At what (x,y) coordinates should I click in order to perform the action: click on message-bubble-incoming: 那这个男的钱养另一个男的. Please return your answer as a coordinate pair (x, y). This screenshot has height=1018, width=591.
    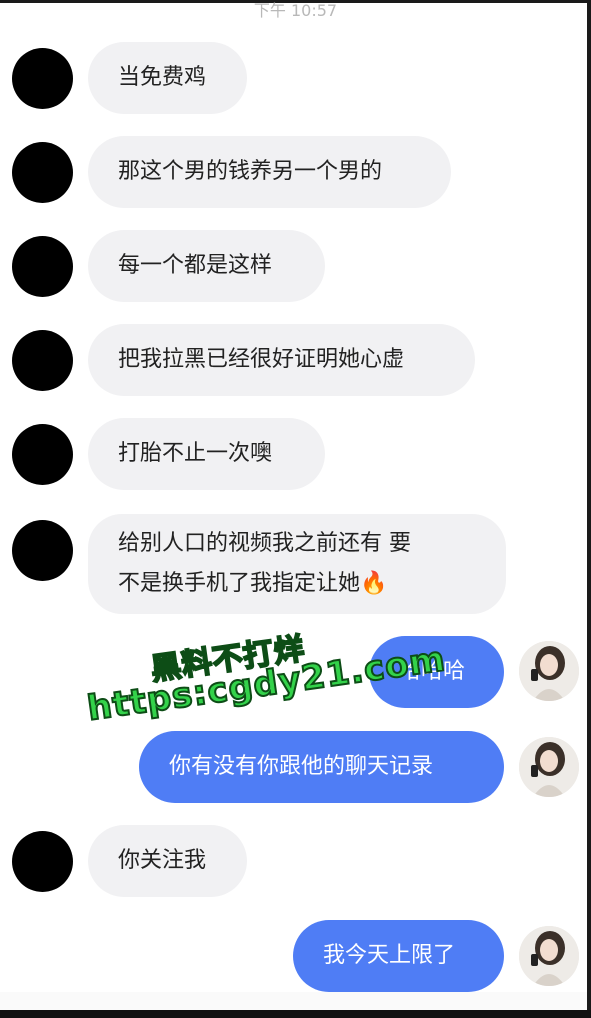
    Looking at the image, I should click on (269, 172).